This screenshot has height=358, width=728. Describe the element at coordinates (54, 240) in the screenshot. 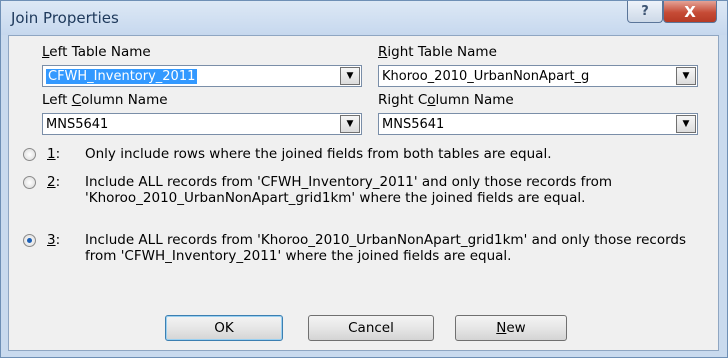

I see `option-3-key: 3:` at that location.